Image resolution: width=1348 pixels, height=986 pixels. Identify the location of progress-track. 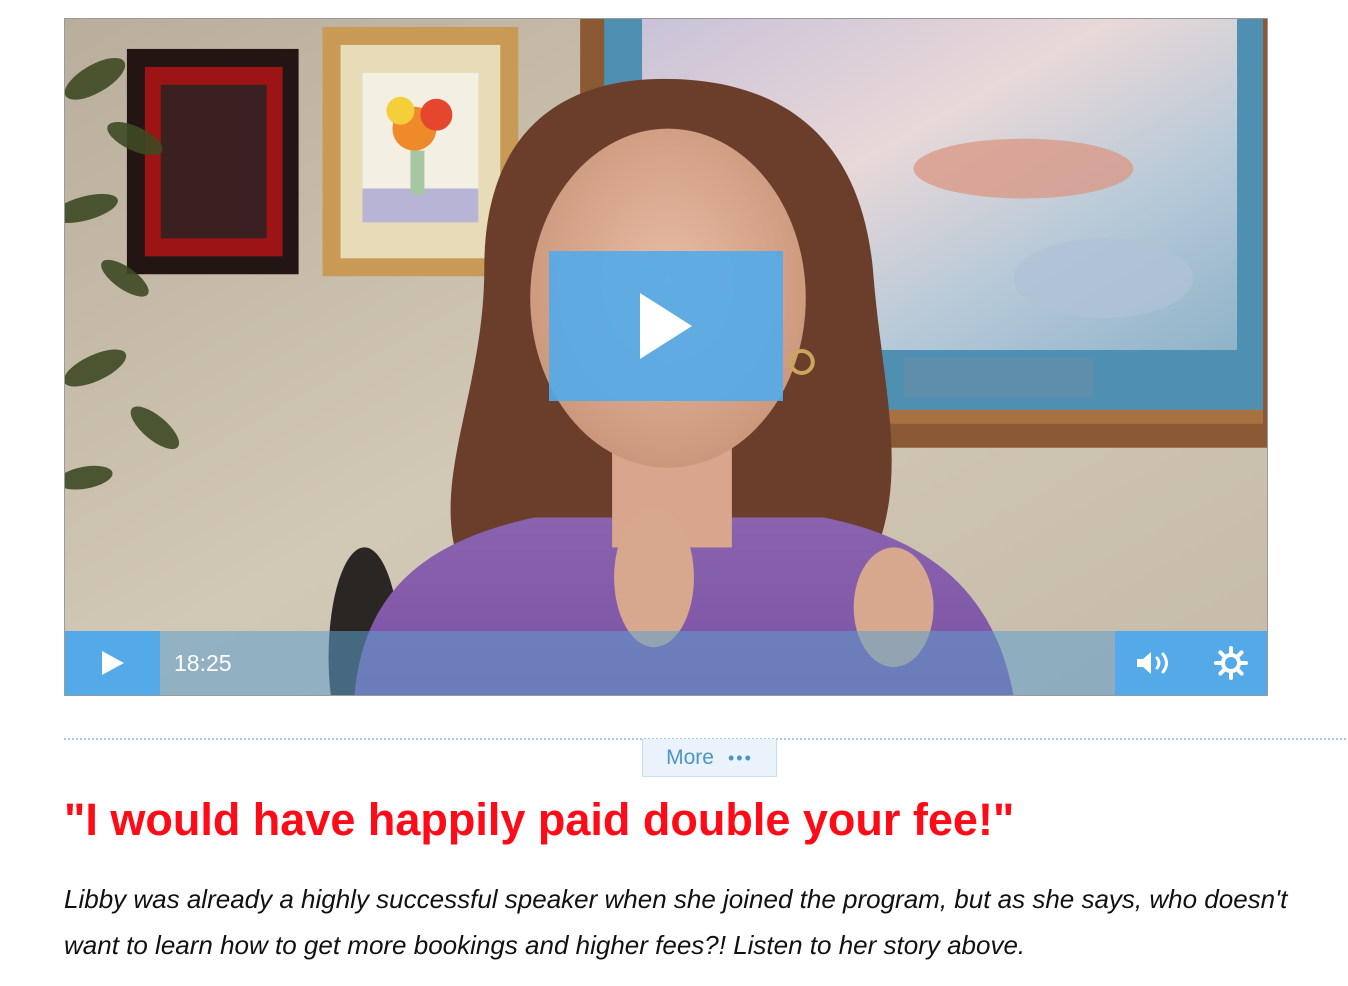
(673, 663).